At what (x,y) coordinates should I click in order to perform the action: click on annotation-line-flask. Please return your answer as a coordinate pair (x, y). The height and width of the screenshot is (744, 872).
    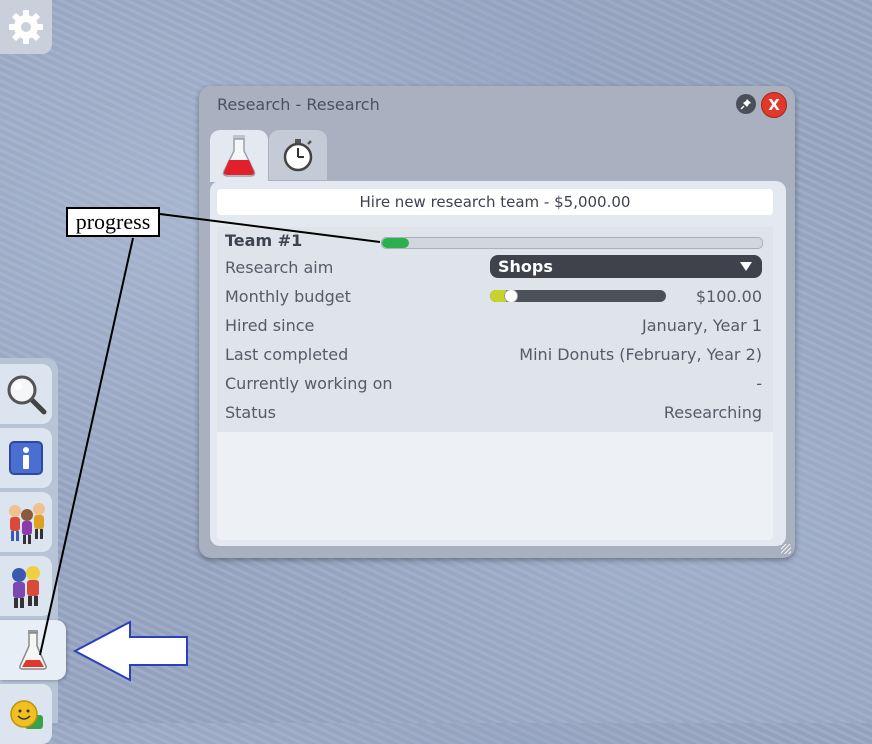
    Looking at the image, I should click on (86, 446).